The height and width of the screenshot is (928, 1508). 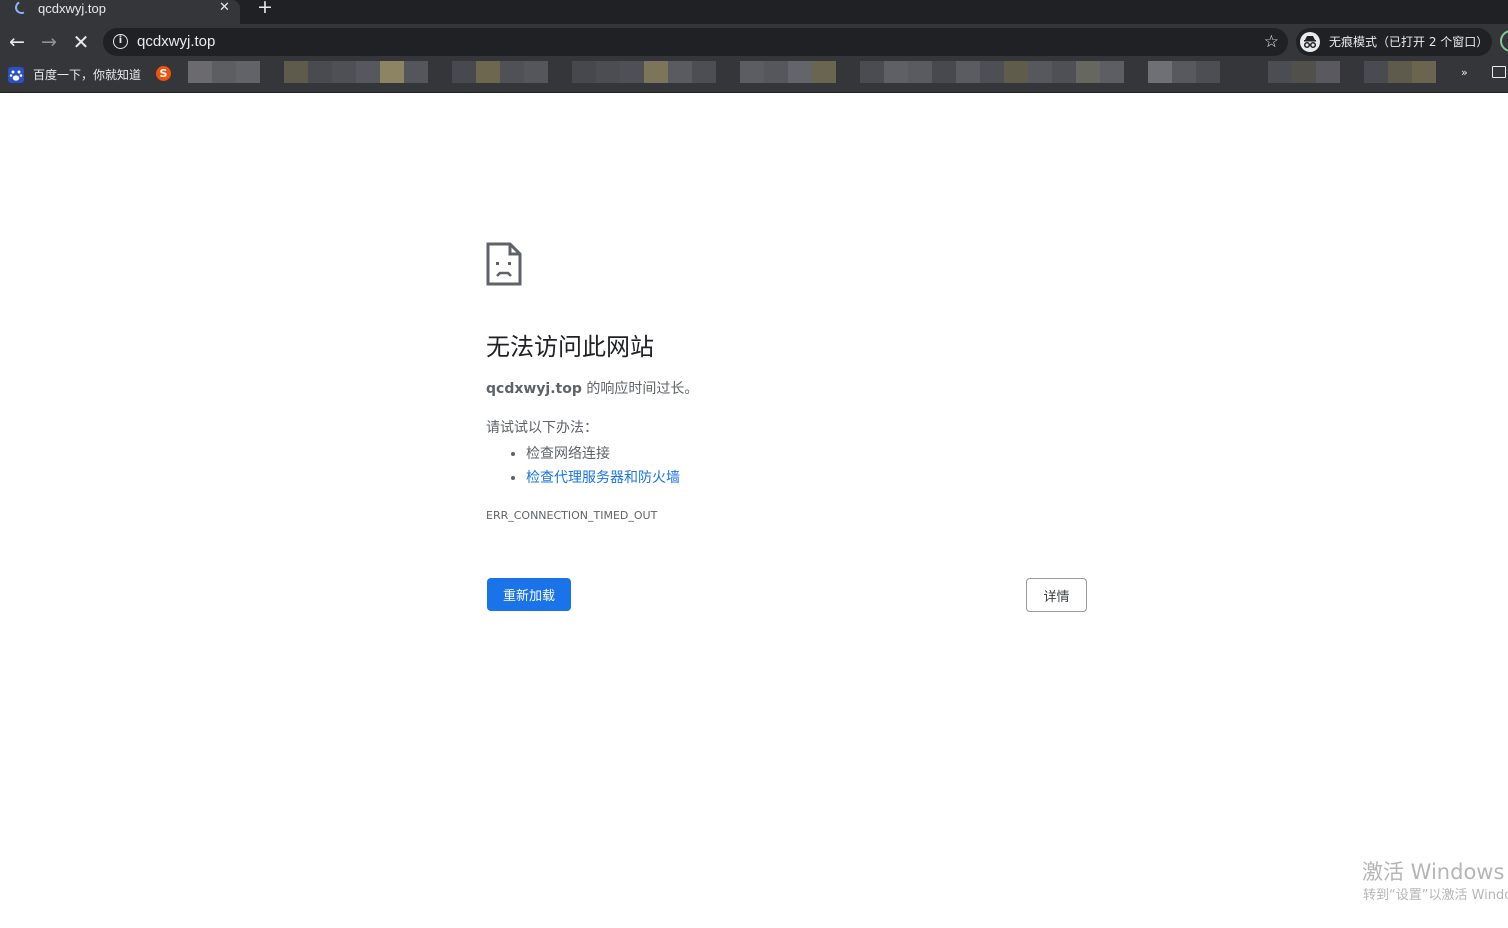 I want to click on suggestions-list: 检查网络连接 检查代理服务器和防火墙, so click(x=583, y=466).